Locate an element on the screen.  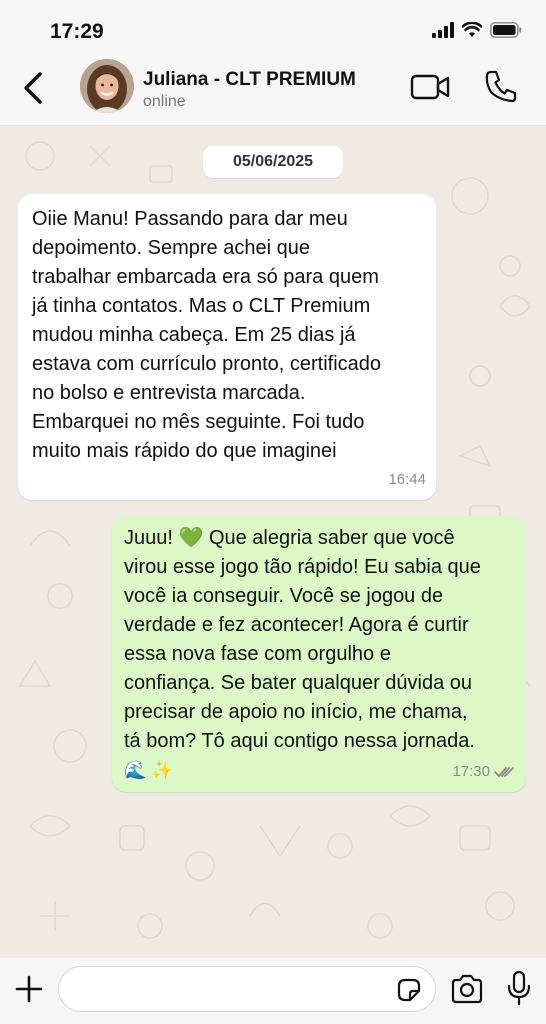
voice-call-button is located at coordinates (501, 86).